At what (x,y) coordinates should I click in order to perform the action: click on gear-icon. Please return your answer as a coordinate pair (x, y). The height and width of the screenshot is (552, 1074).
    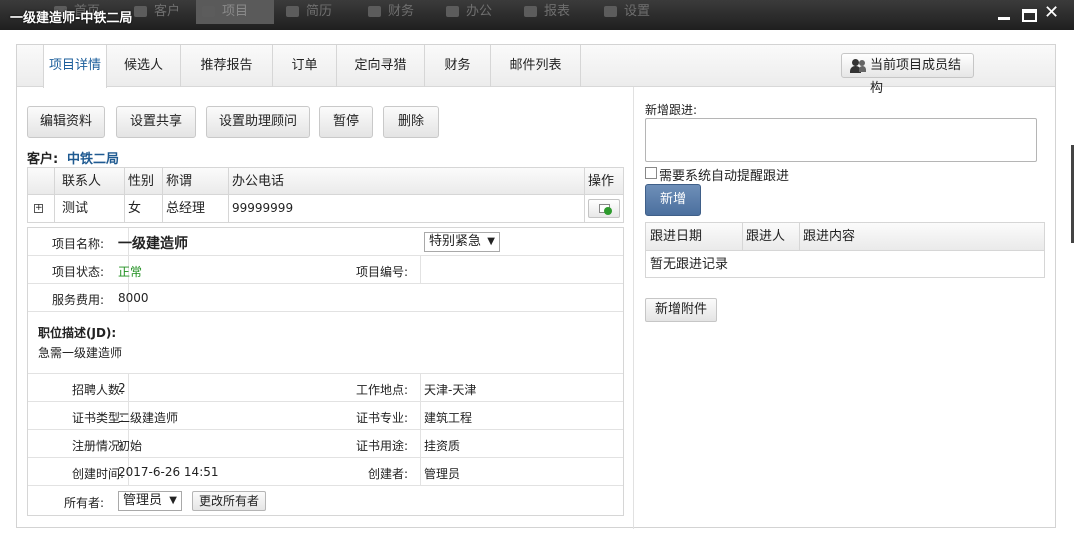
    Looking at the image, I should click on (610, 11).